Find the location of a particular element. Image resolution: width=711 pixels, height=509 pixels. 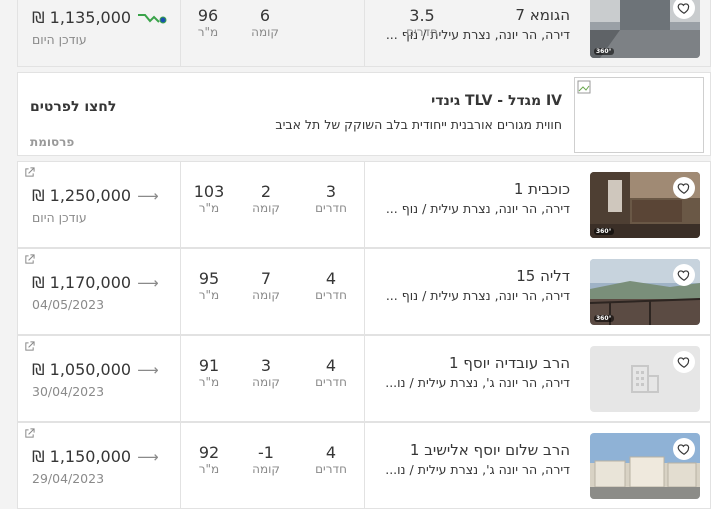

floor-value: 6 is located at coordinates (265, 15).